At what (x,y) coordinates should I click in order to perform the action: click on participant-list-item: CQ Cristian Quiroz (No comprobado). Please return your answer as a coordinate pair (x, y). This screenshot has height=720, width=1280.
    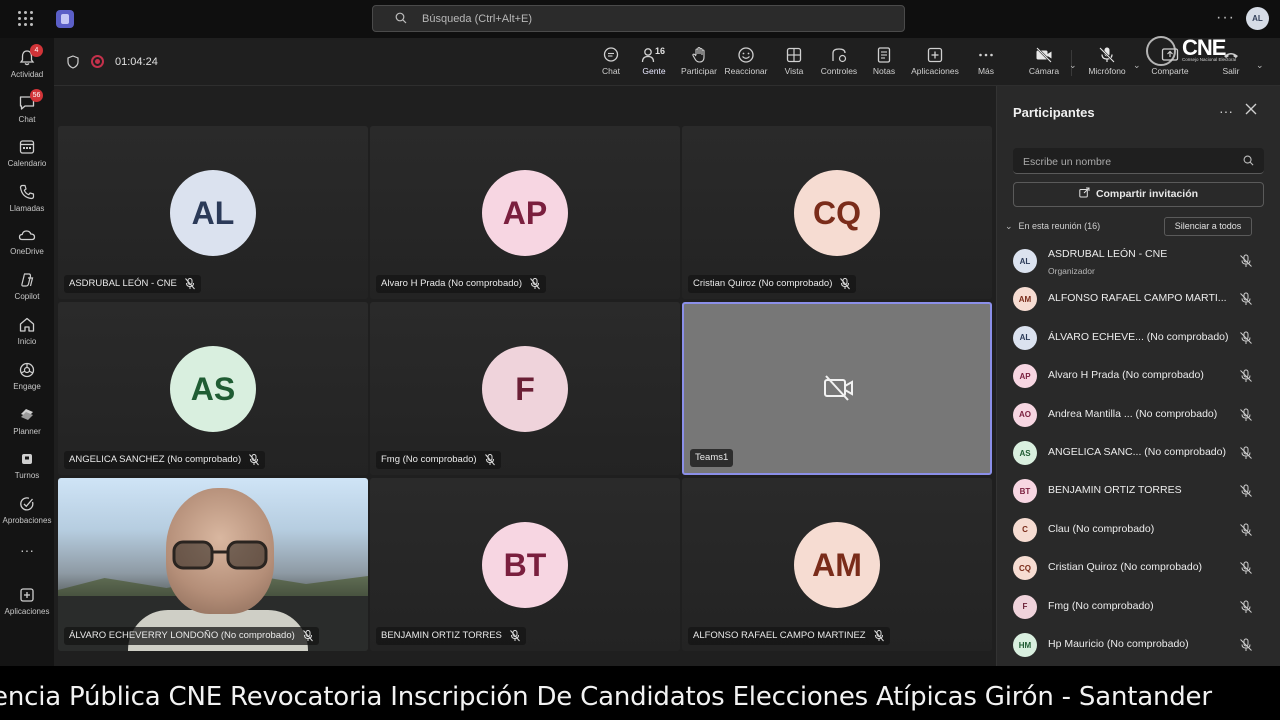
    Looking at the image, I should click on (1138, 568).